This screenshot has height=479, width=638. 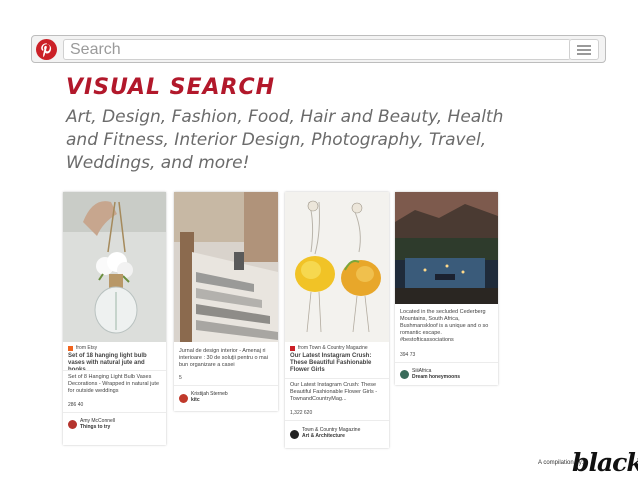 I want to click on etsy-icon, so click(x=70, y=348).